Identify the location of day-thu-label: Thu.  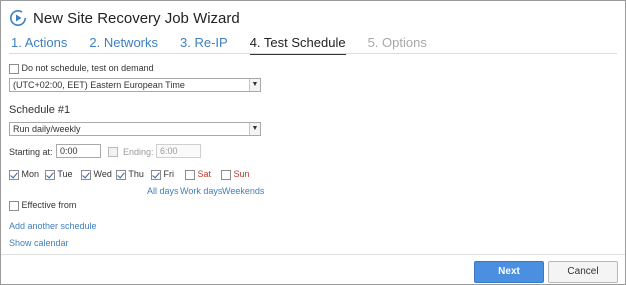
(136, 174).